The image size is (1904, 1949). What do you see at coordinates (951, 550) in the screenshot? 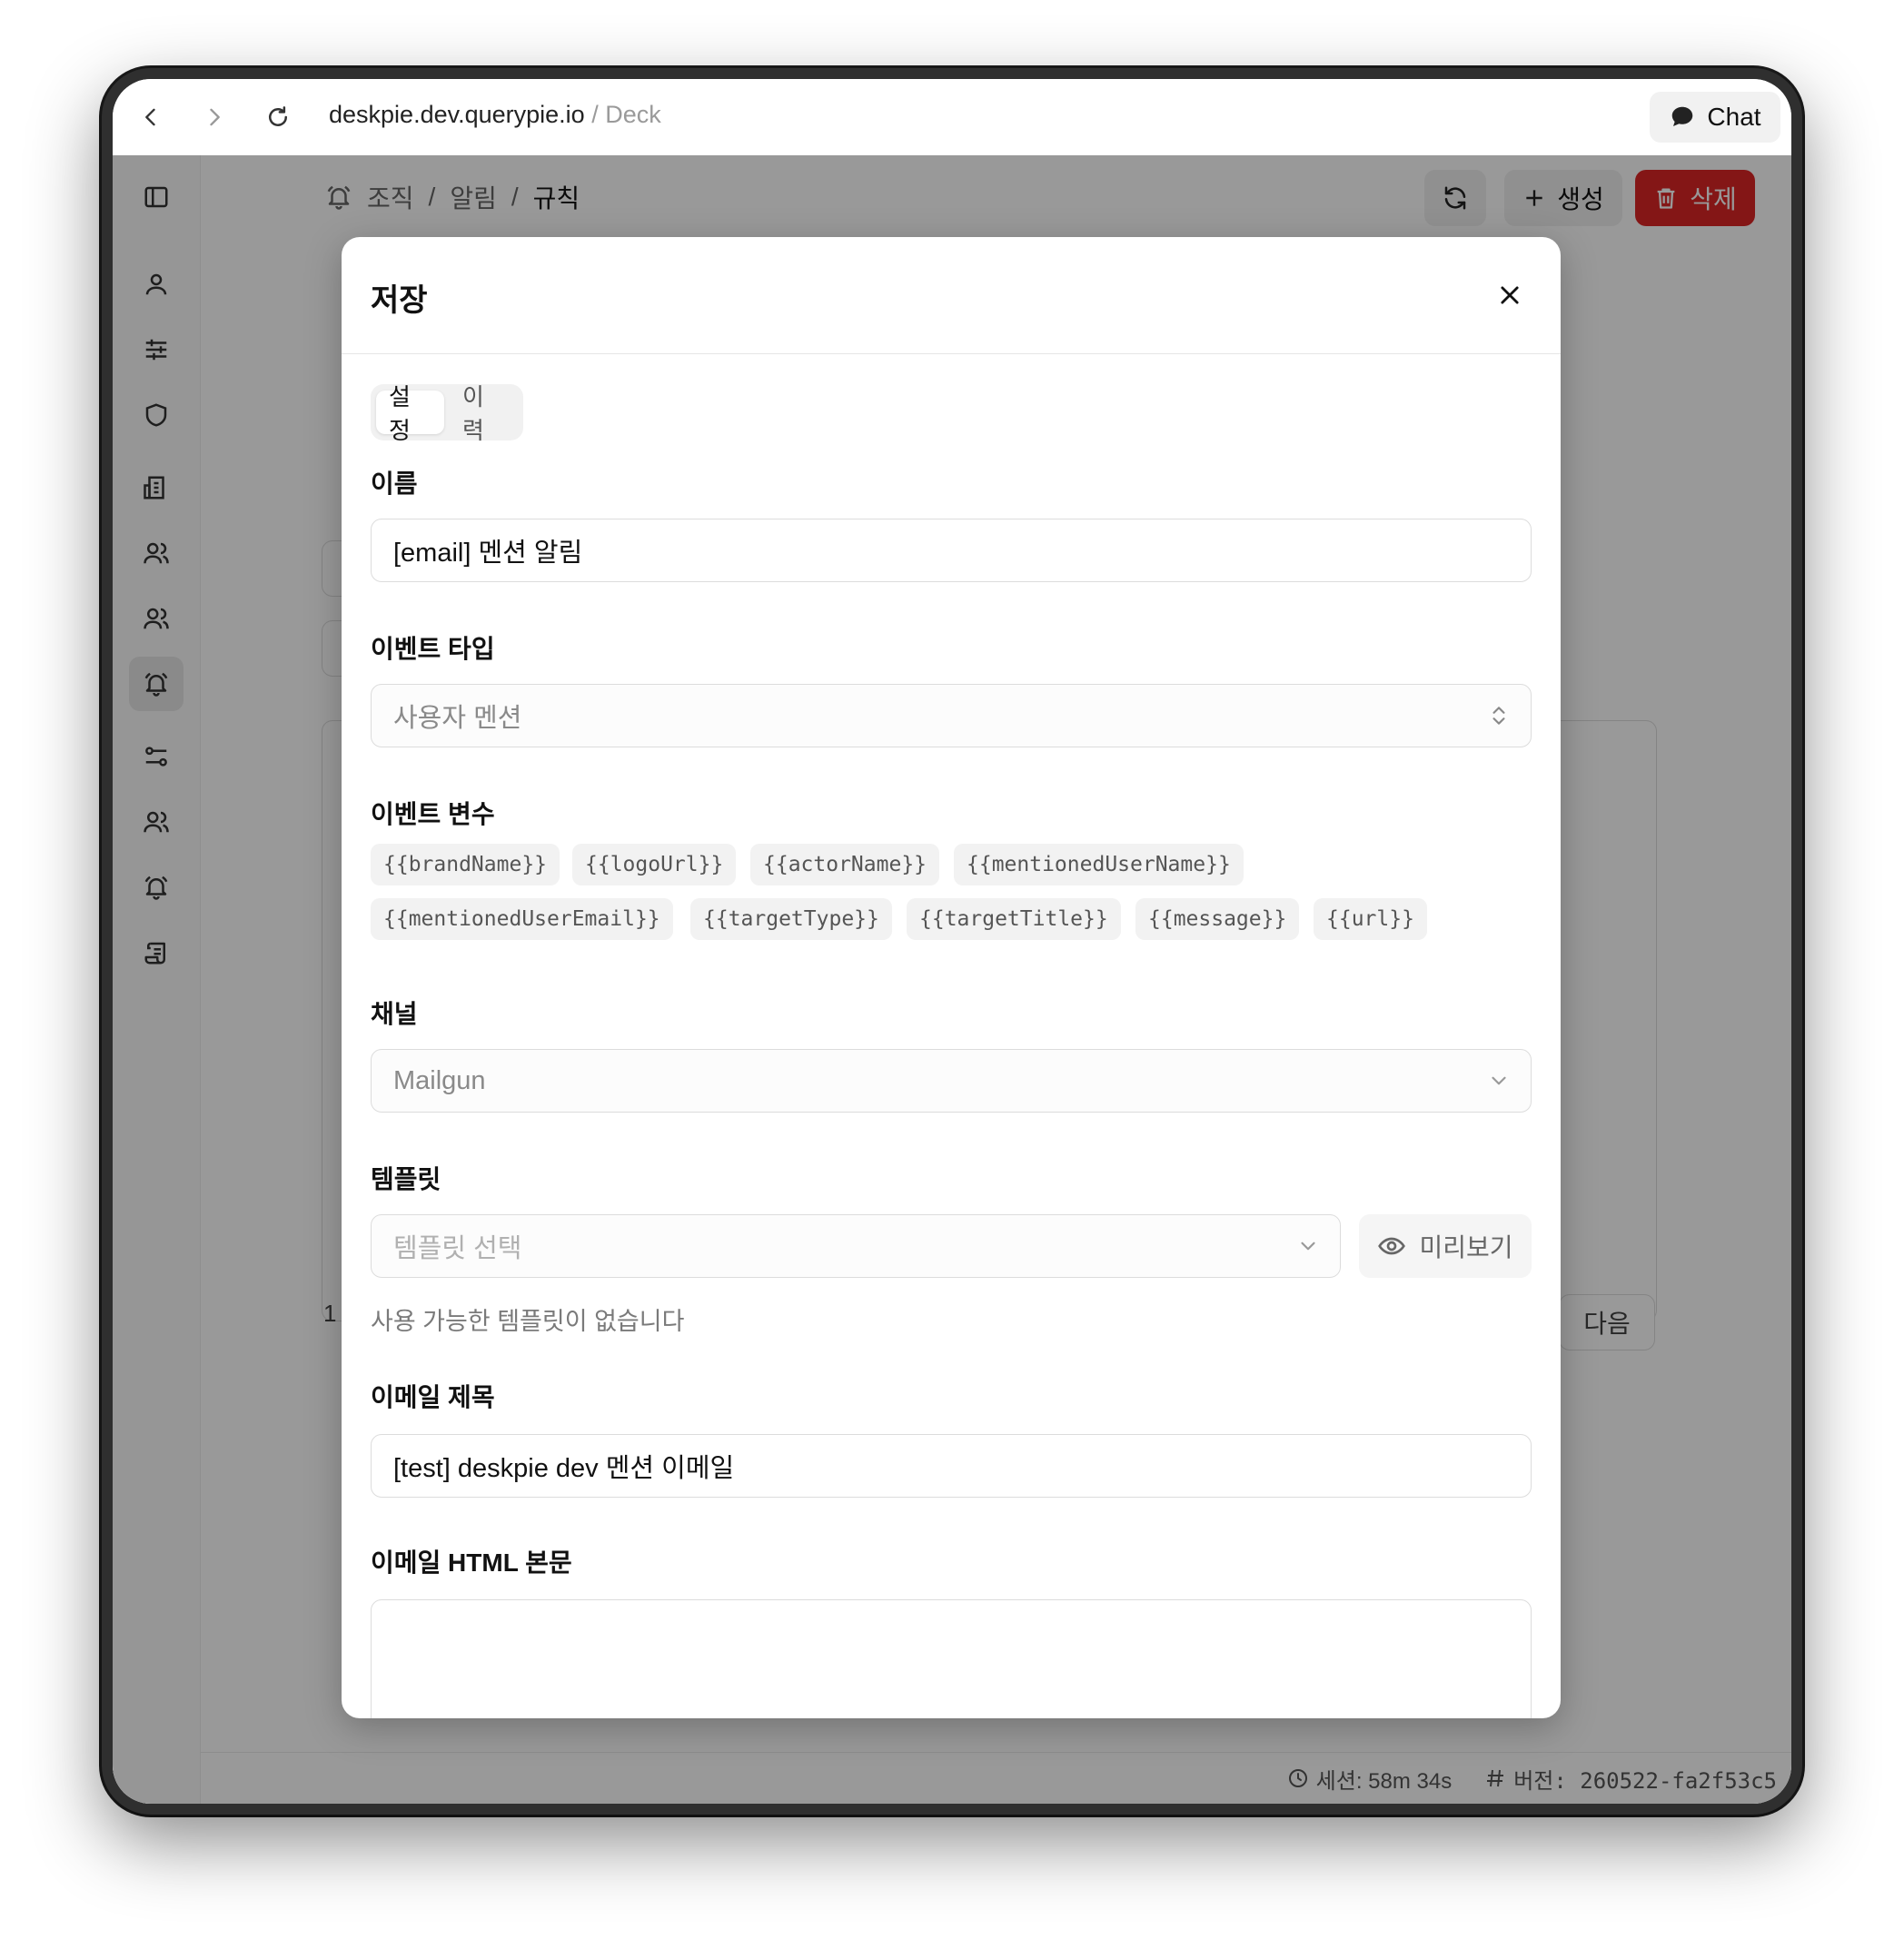
I see `name-input: [email] 멘션 알림` at bounding box center [951, 550].